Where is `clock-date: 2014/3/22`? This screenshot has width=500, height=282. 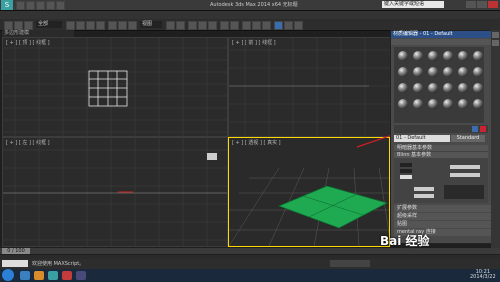
clock-date: 2014/3/22 is located at coordinates (483, 277).